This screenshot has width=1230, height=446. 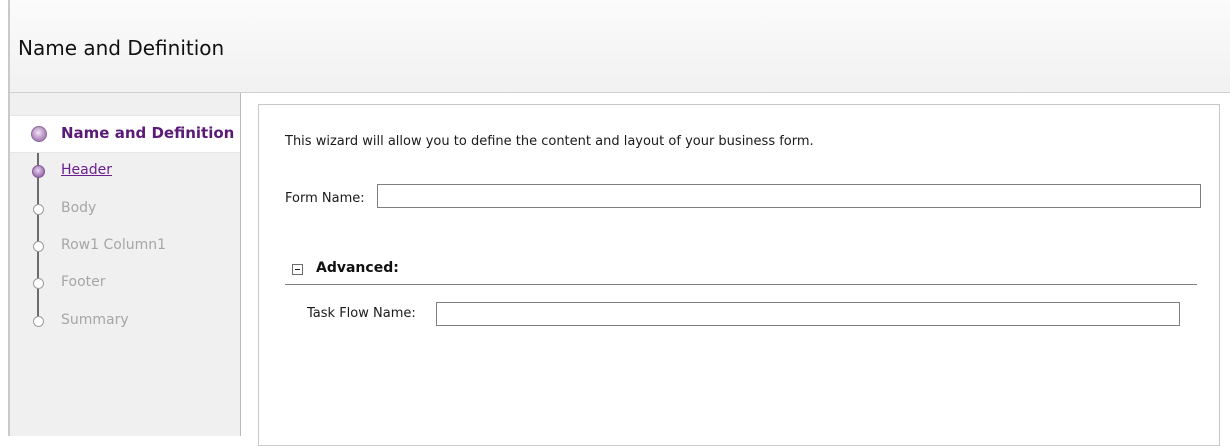 I want to click on section-divider, so click(x=741, y=284).